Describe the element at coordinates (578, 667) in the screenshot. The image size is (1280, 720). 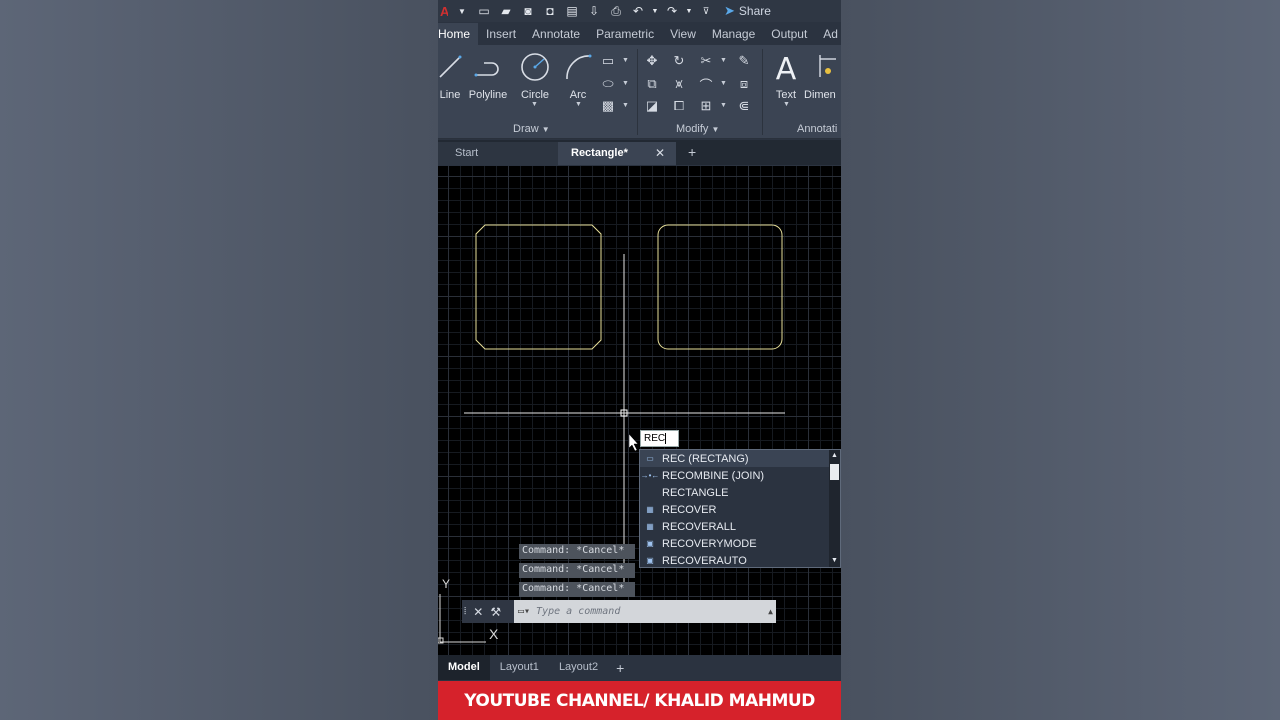
I see `tab-layout2: Layout2` at that location.